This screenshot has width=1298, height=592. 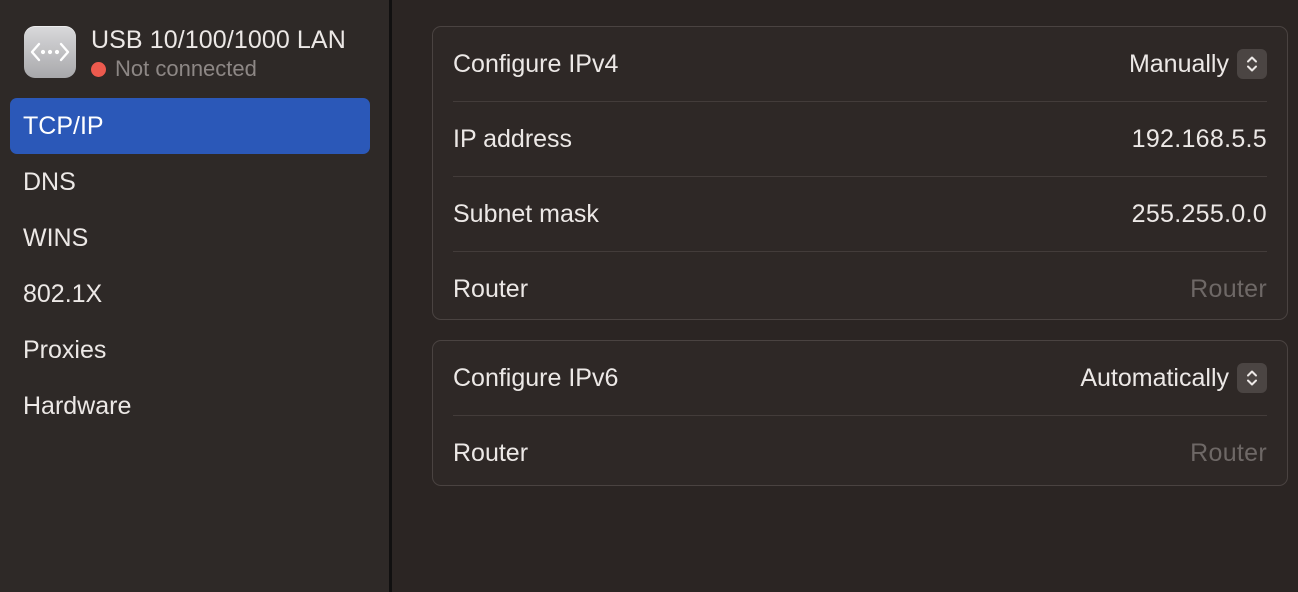 What do you see at coordinates (536, 377) in the screenshot?
I see `configure-ipv6-label: Configure IPv6` at bounding box center [536, 377].